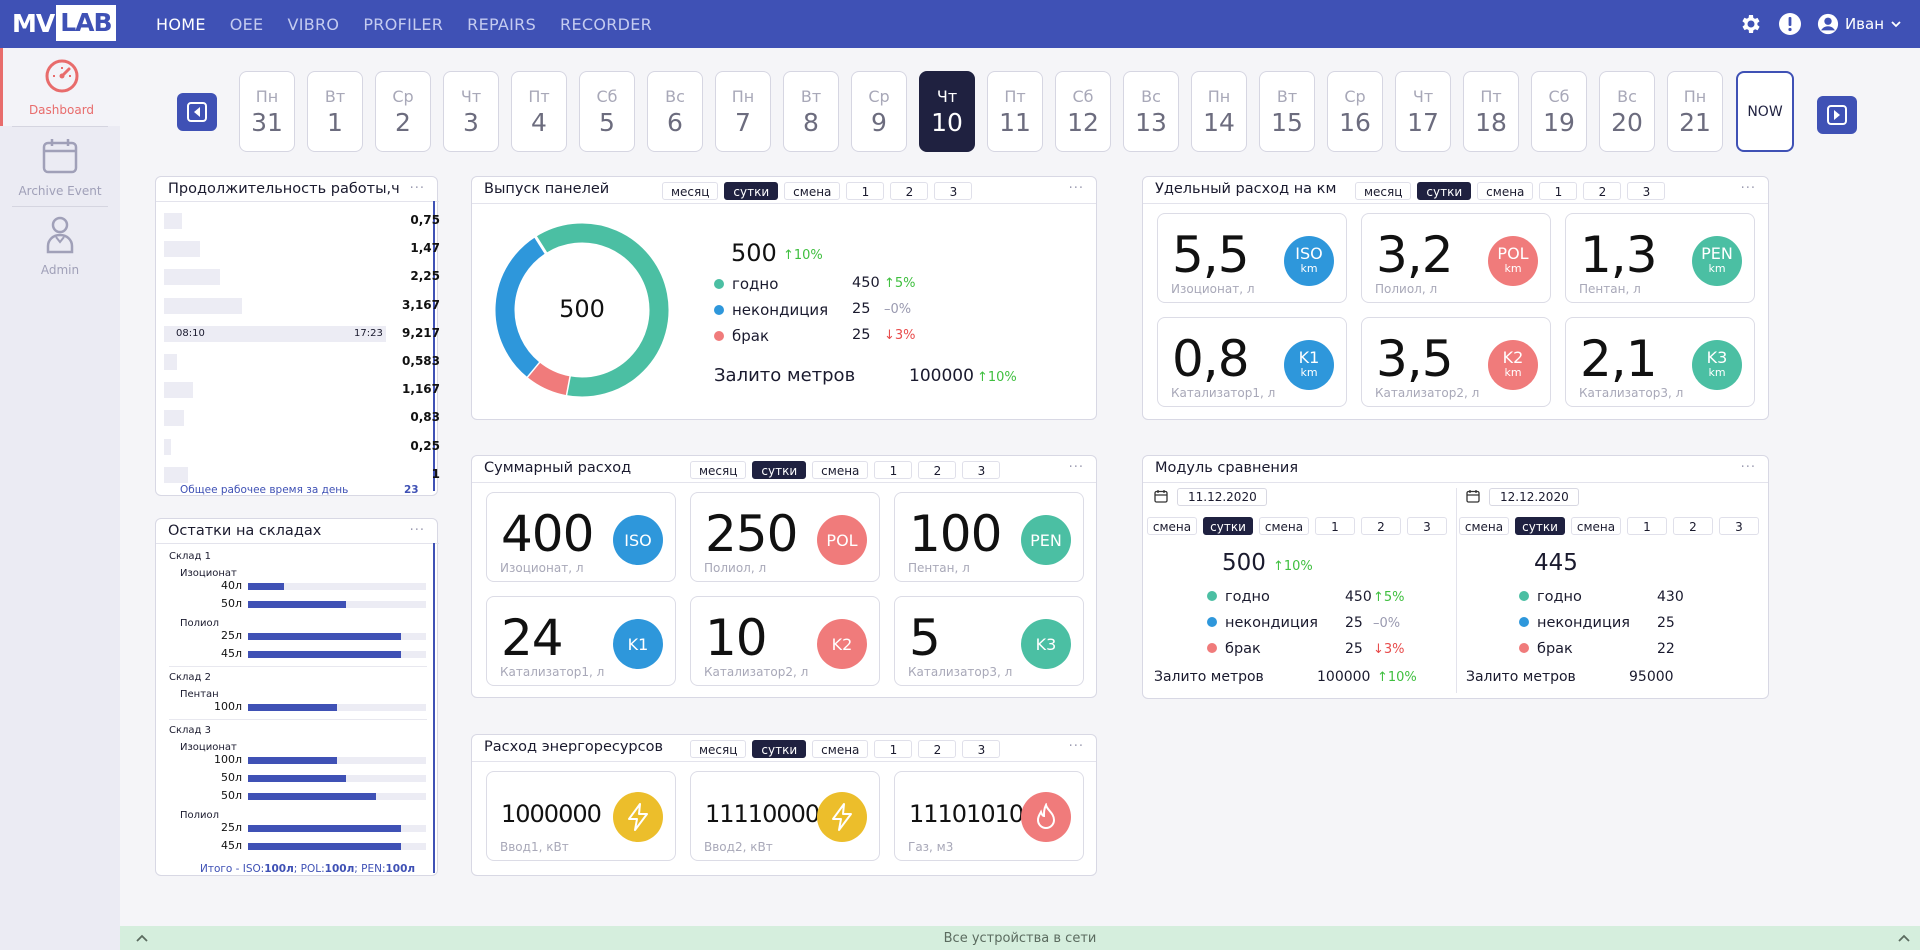 Image resolution: width=1920 pixels, height=950 pixels. I want to click on day-number: 31, so click(267, 122).